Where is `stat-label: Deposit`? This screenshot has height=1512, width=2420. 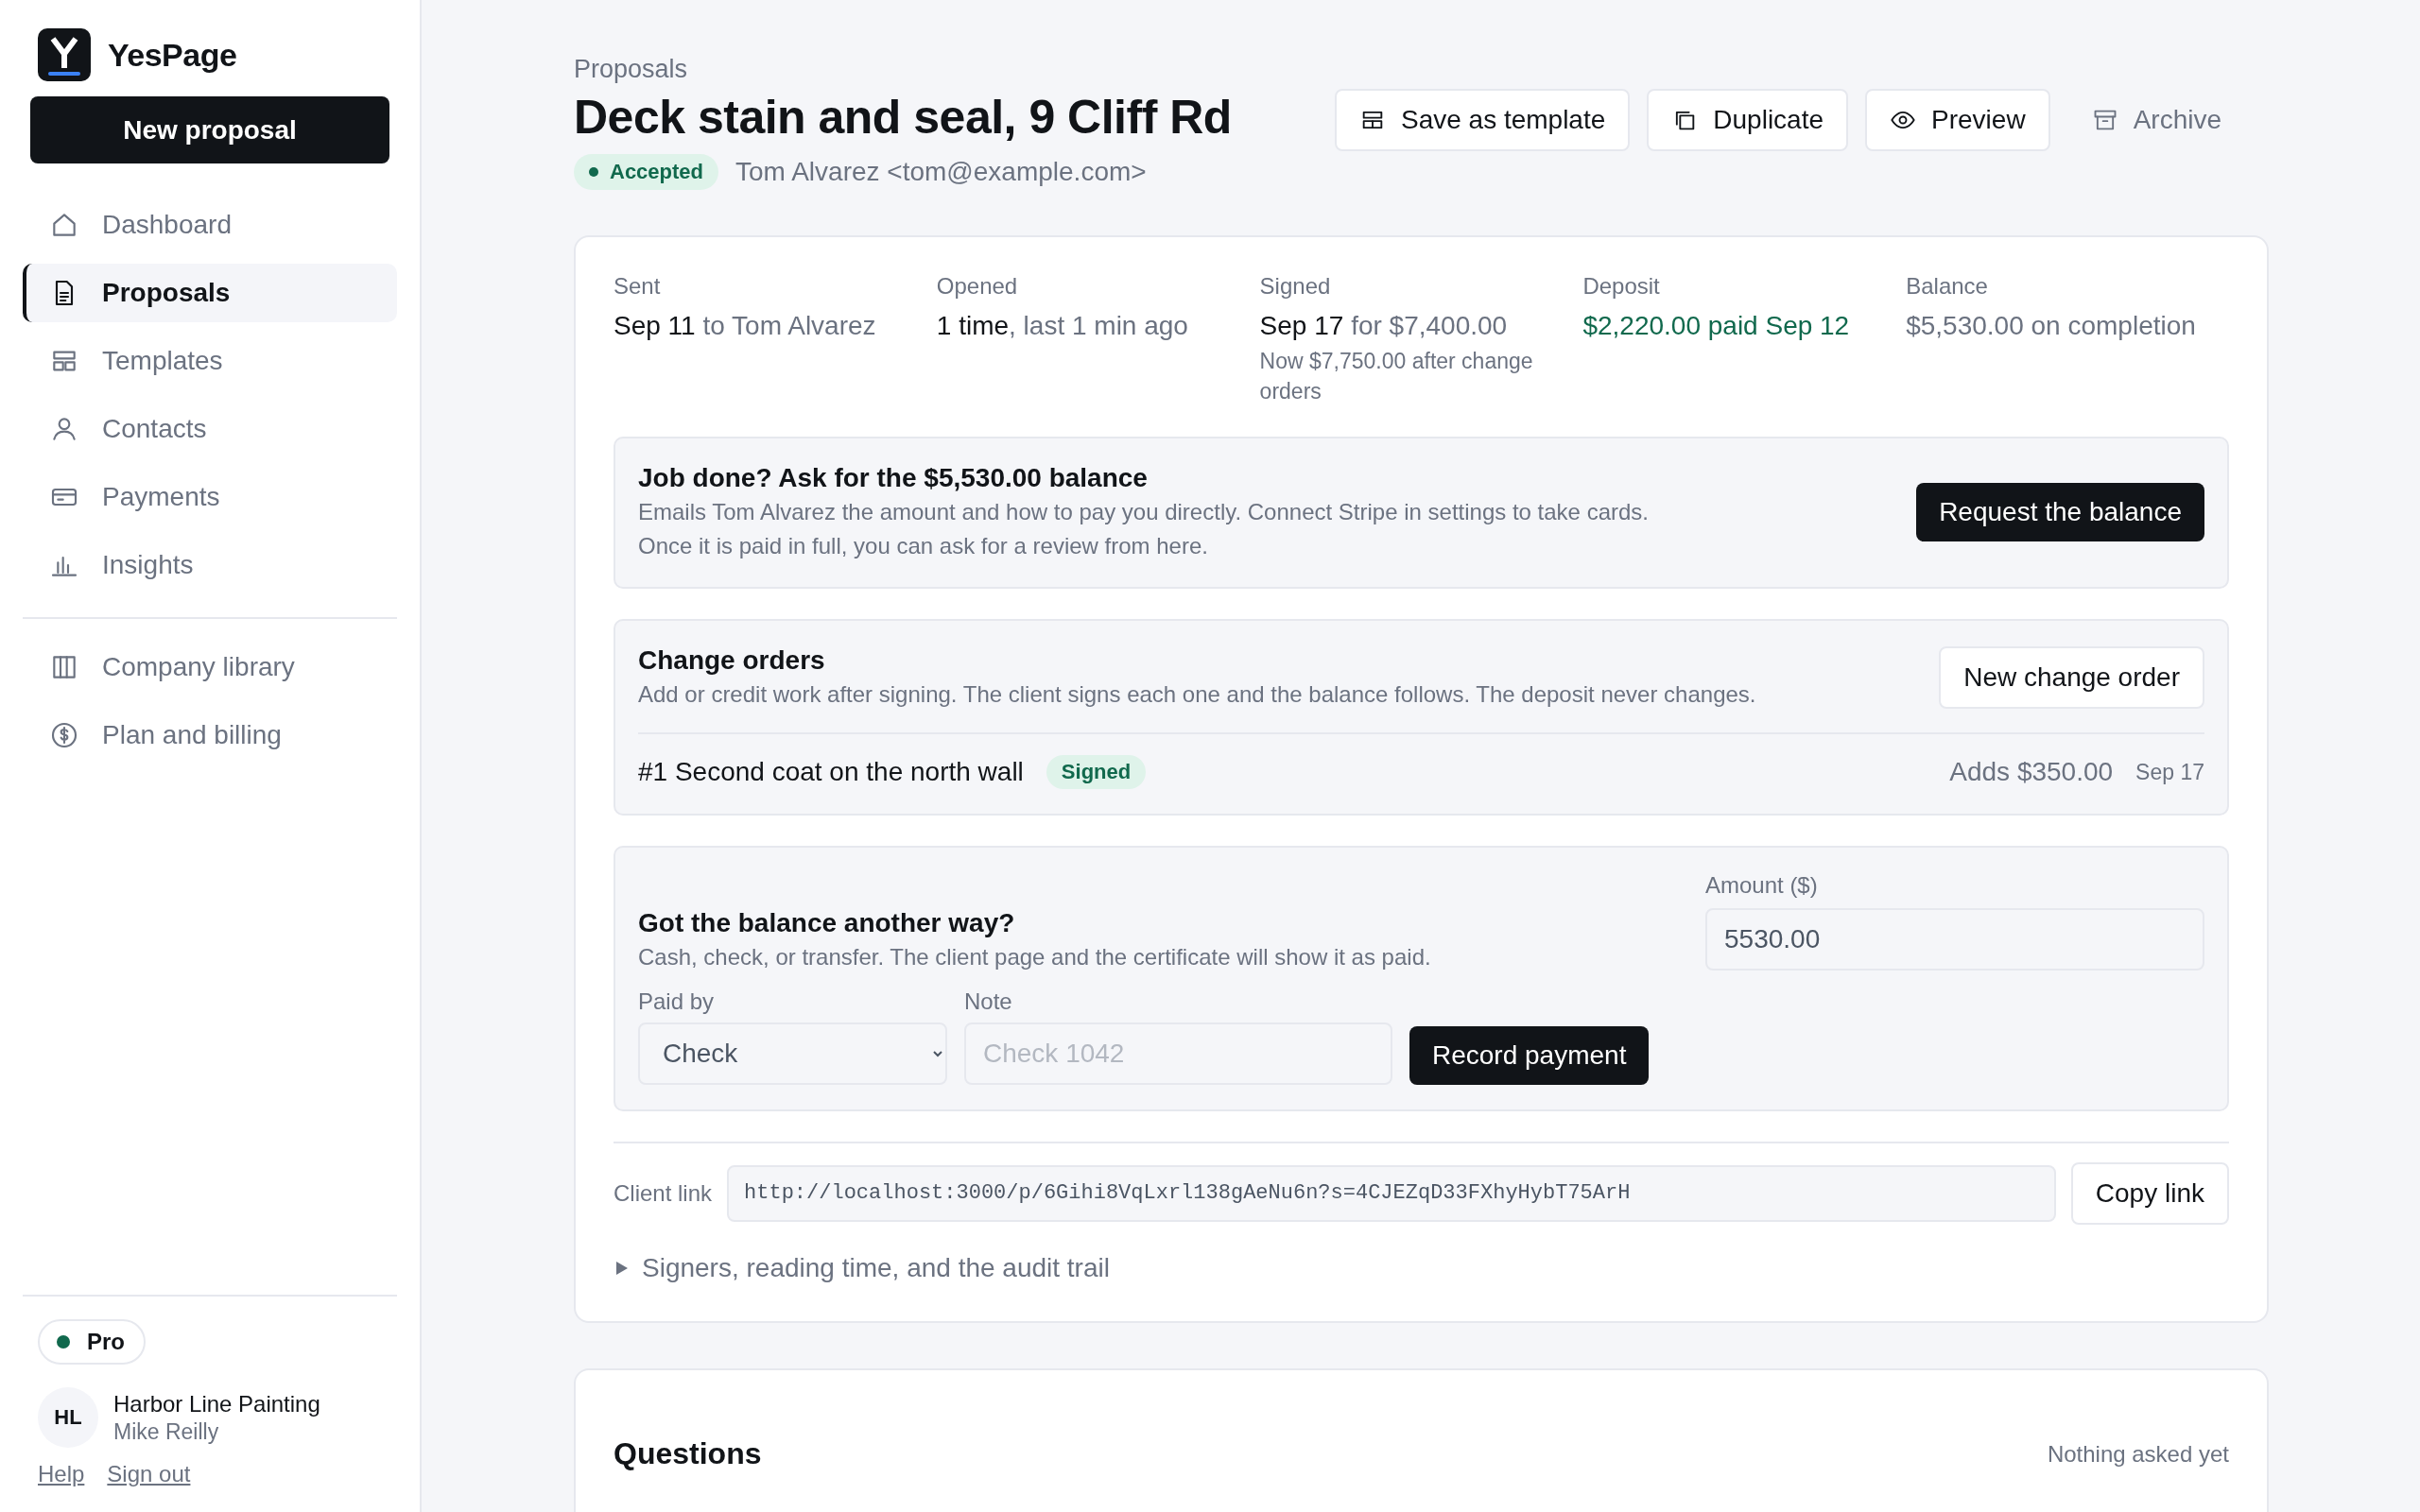 stat-label: Deposit is located at coordinates (1622, 286).